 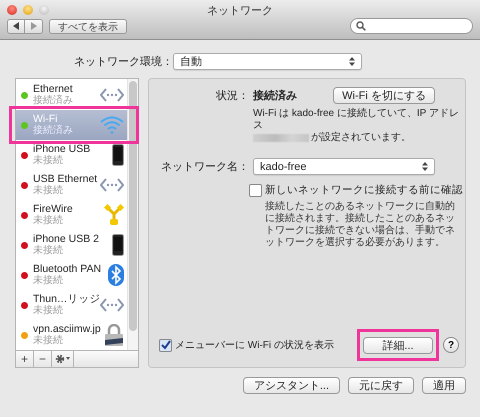 What do you see at coordinates (45, 119) in the screenshot?
I see `service-name: Wi-Fi` at bounding box center [45, 119].